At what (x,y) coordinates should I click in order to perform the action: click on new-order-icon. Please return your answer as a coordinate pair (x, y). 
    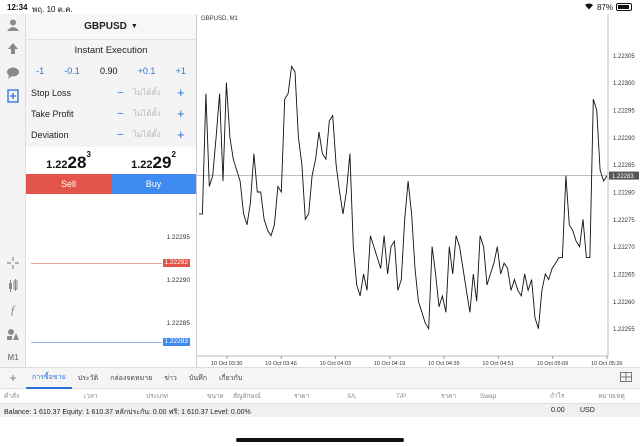
    Looking at the image, I should click on (13, 96).